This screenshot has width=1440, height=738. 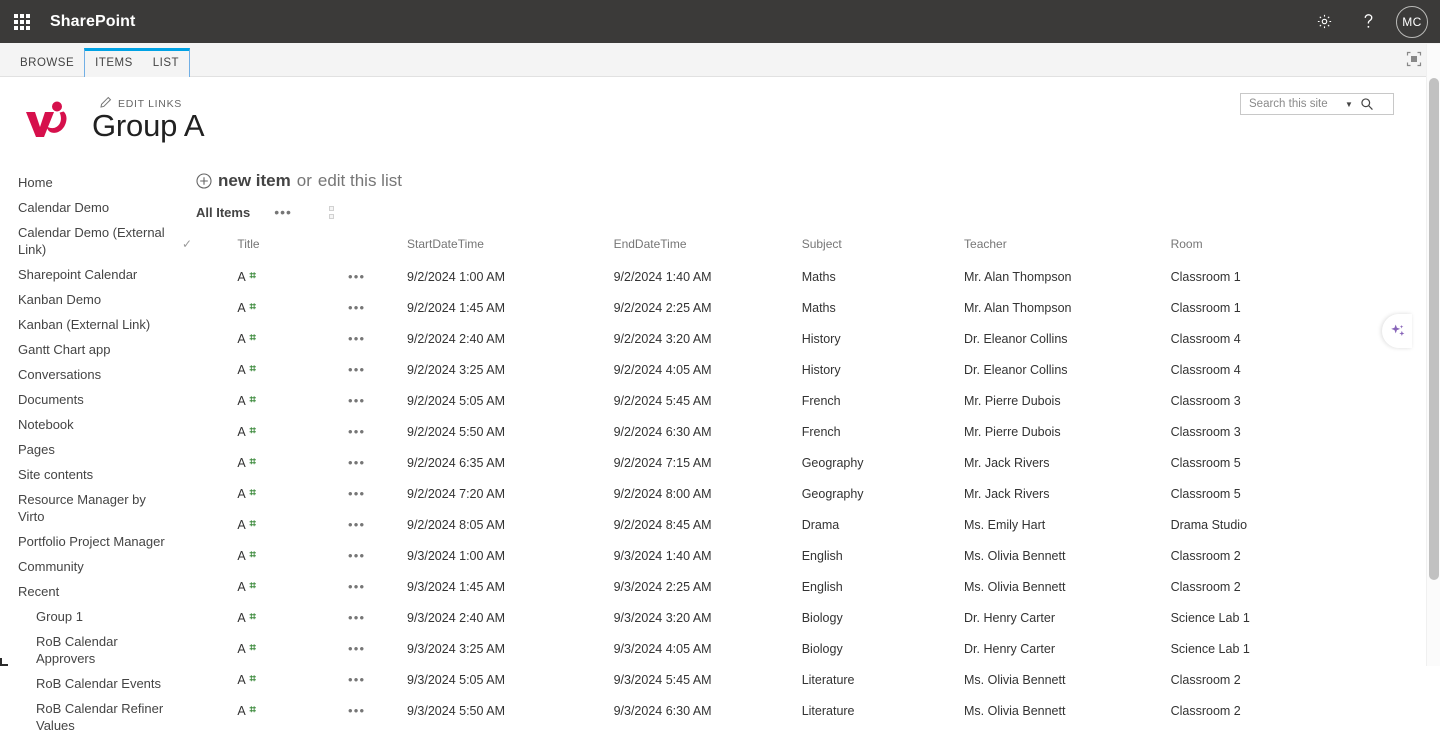 I want to click on sidebar-item-rob-calendar-approvers: RoB Calendar Approvers, so click(x=91, y=650).